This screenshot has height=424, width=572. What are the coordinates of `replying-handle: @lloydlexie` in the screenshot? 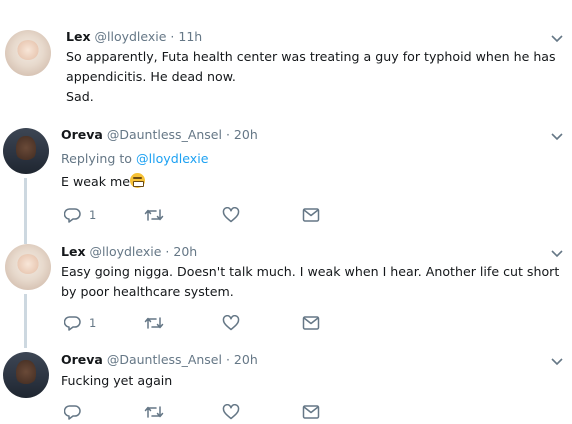 It's located at (172, 158).